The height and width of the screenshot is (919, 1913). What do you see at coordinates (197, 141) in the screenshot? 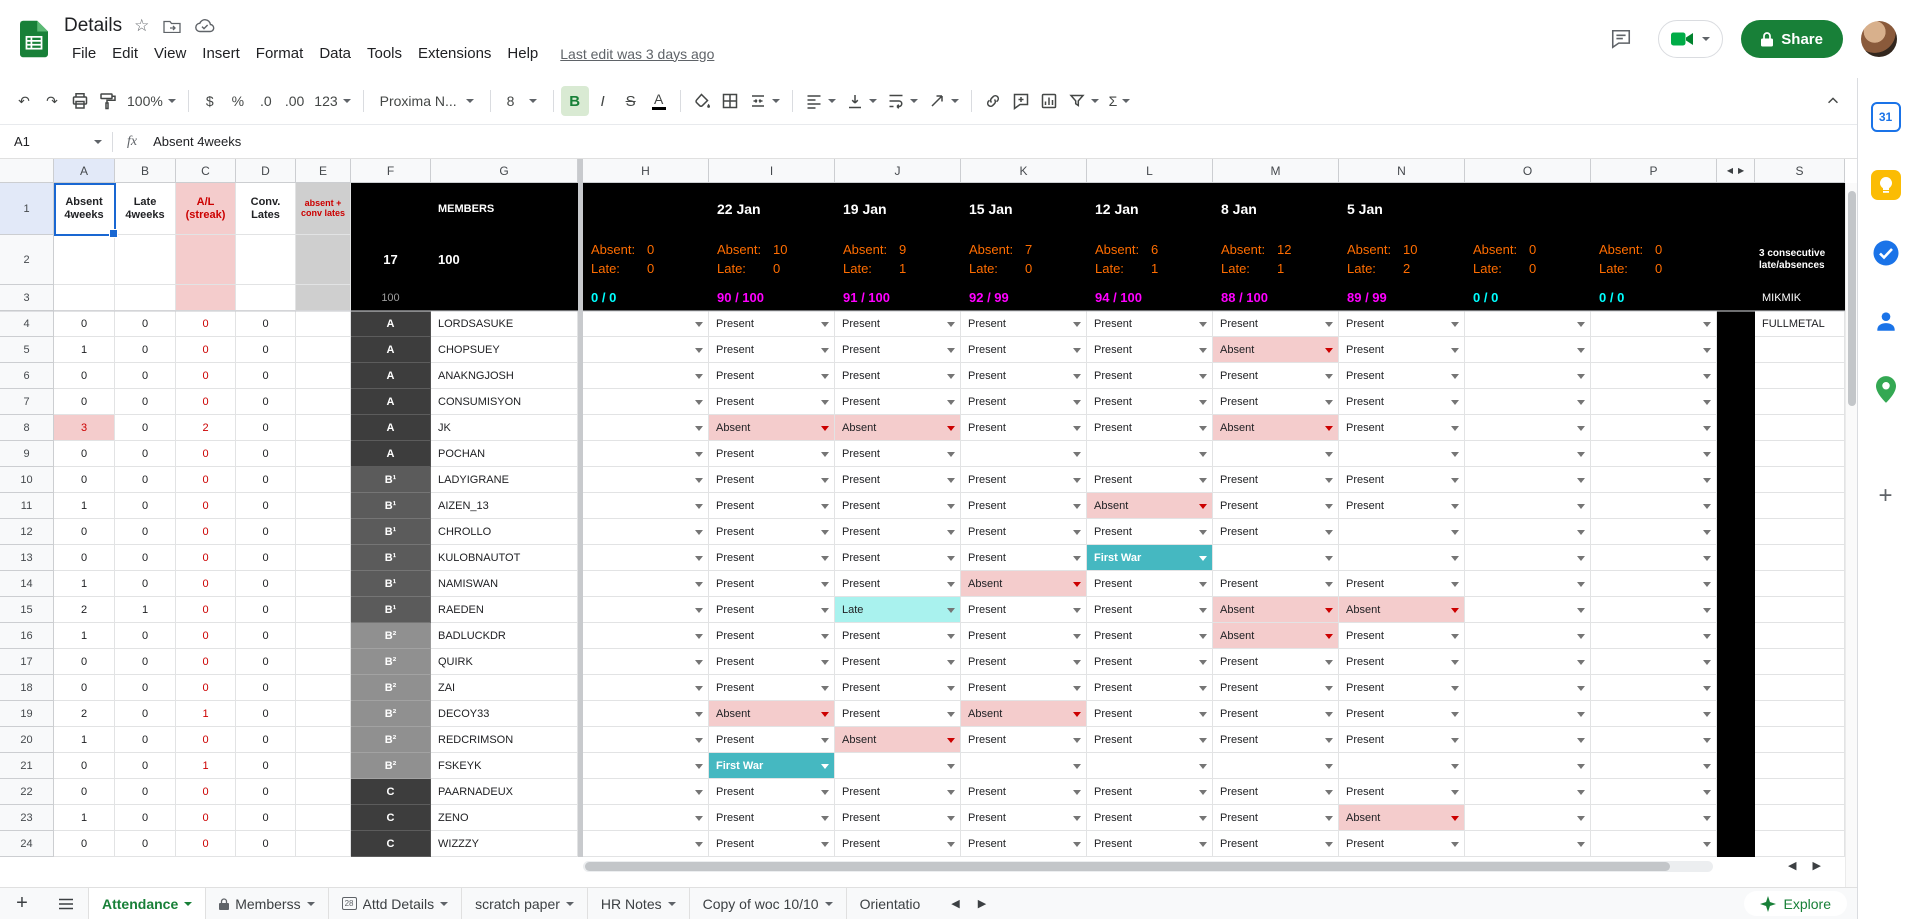
I see `formula-input: Absent 4weeks` at bounding box center [197, 141].